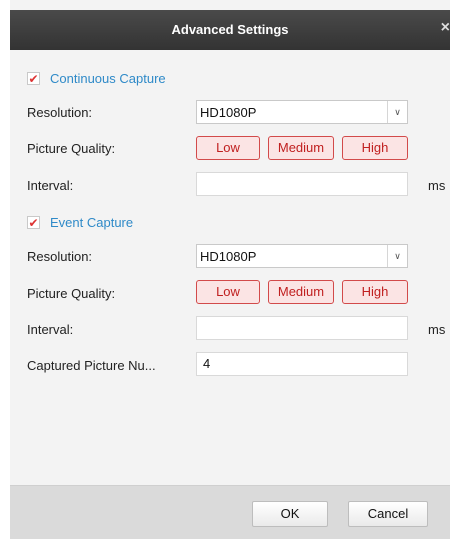 This screenshot has width=450, height=539. Describe the element at coordinates (302, 256) in the screenshot. I see `event-resolution-select: HD1080P ∨` at that location.